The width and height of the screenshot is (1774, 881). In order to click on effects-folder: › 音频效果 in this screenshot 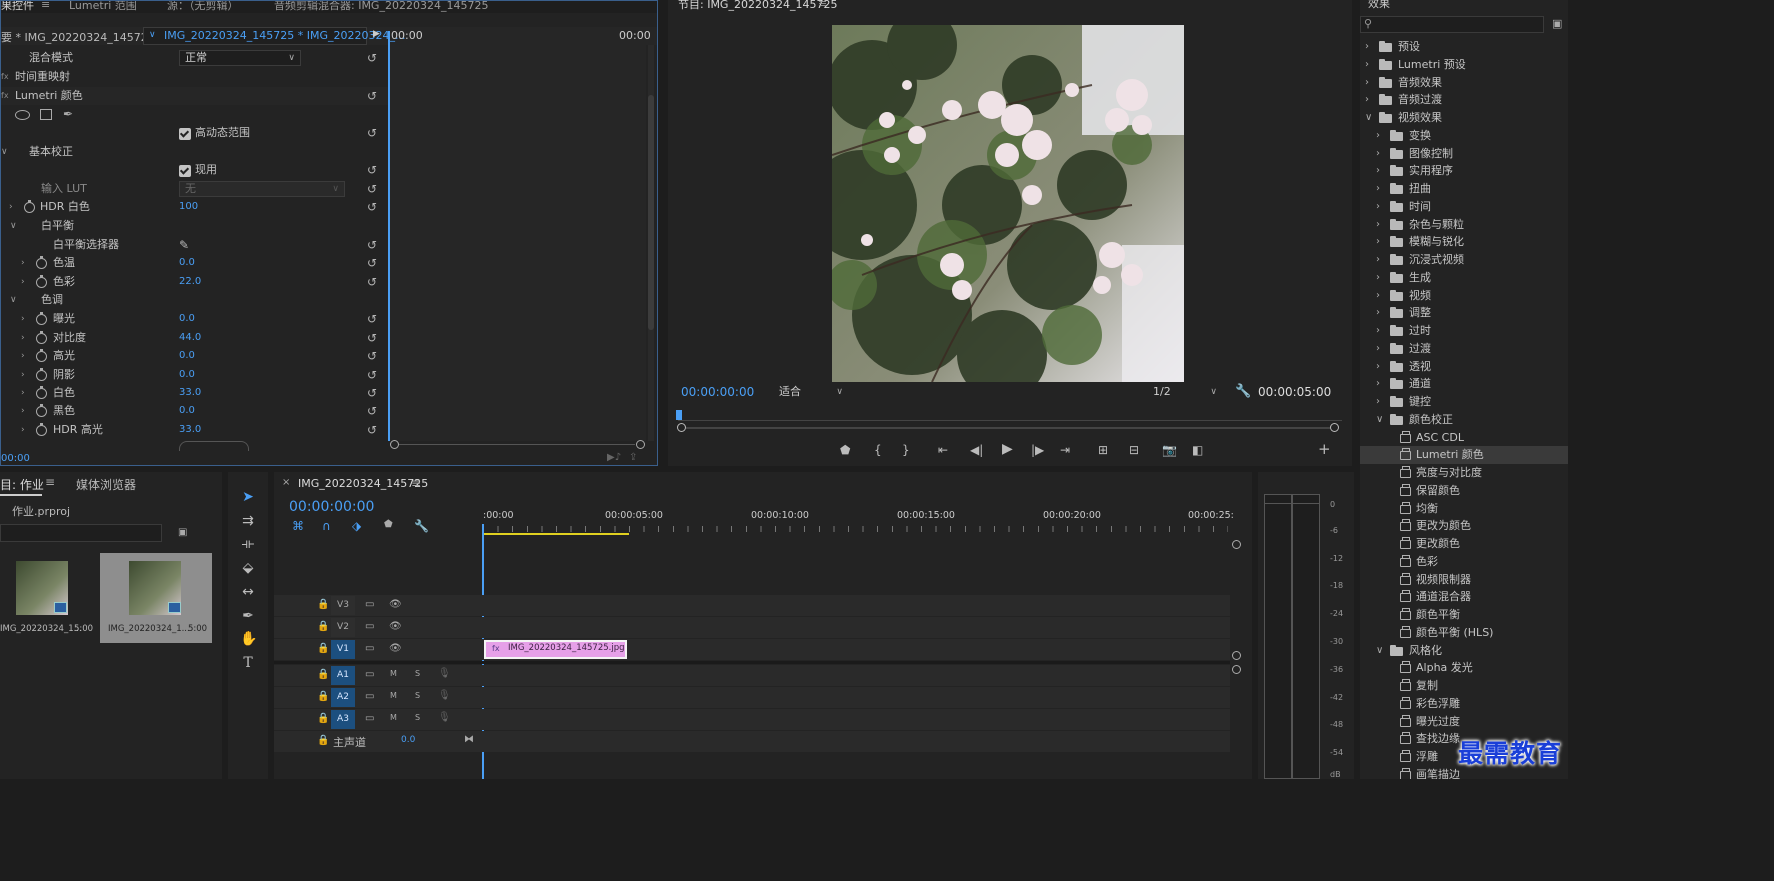, I will do `click(1464, 83)`.